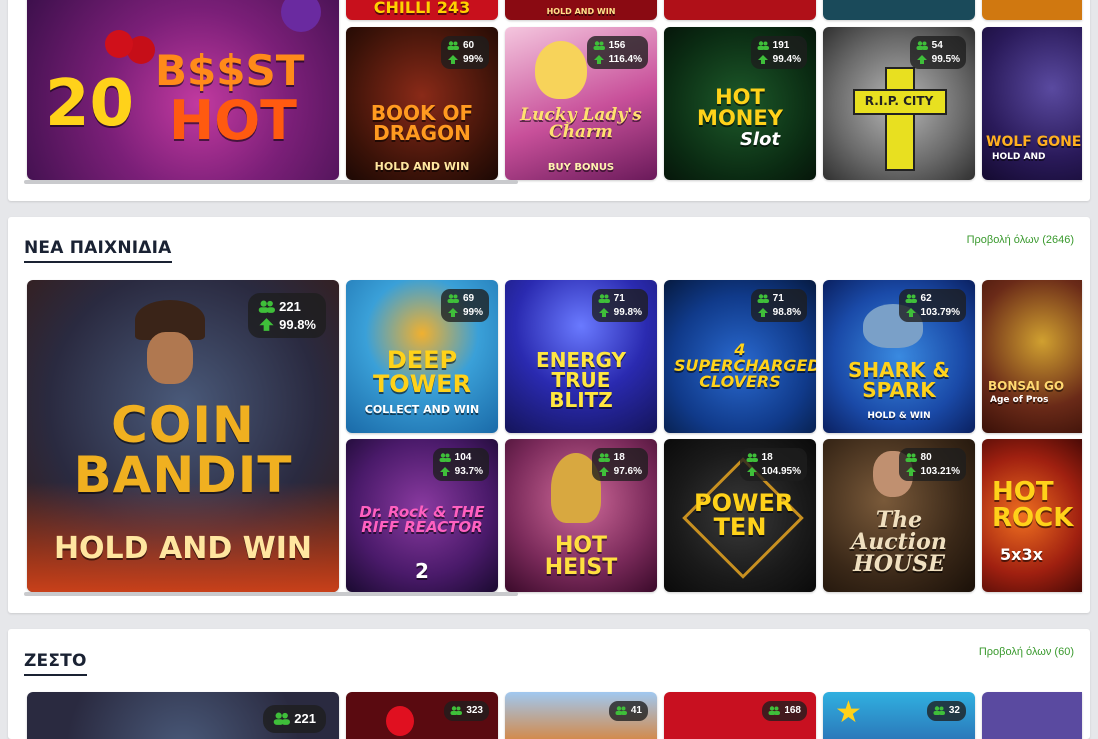 This screenshot has width=1098, height=739. What do you see at coordinates (899, 715) in the screenshot?
I see `game-tile-hot-4: ★ 32` at bounding box center [899, 715].